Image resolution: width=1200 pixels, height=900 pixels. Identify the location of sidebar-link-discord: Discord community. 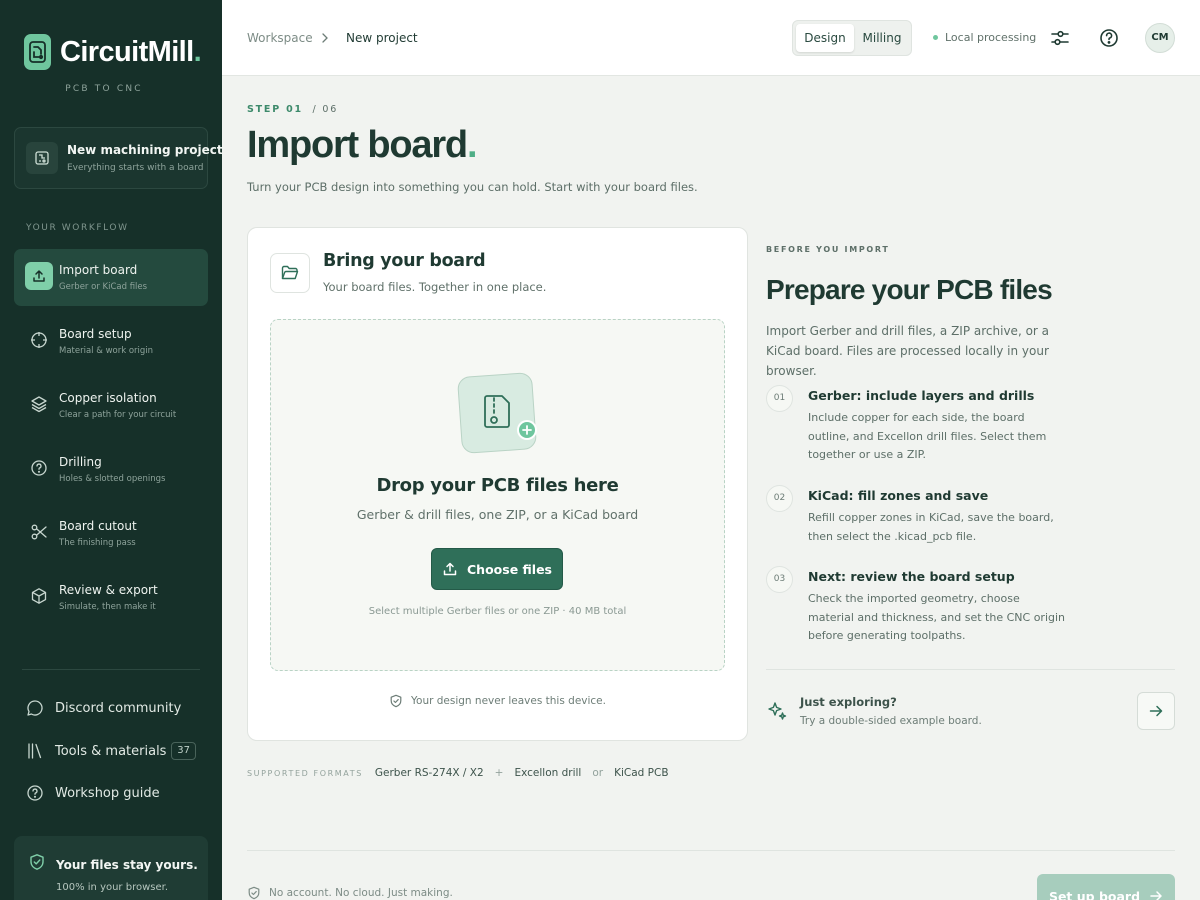
(113, 708).